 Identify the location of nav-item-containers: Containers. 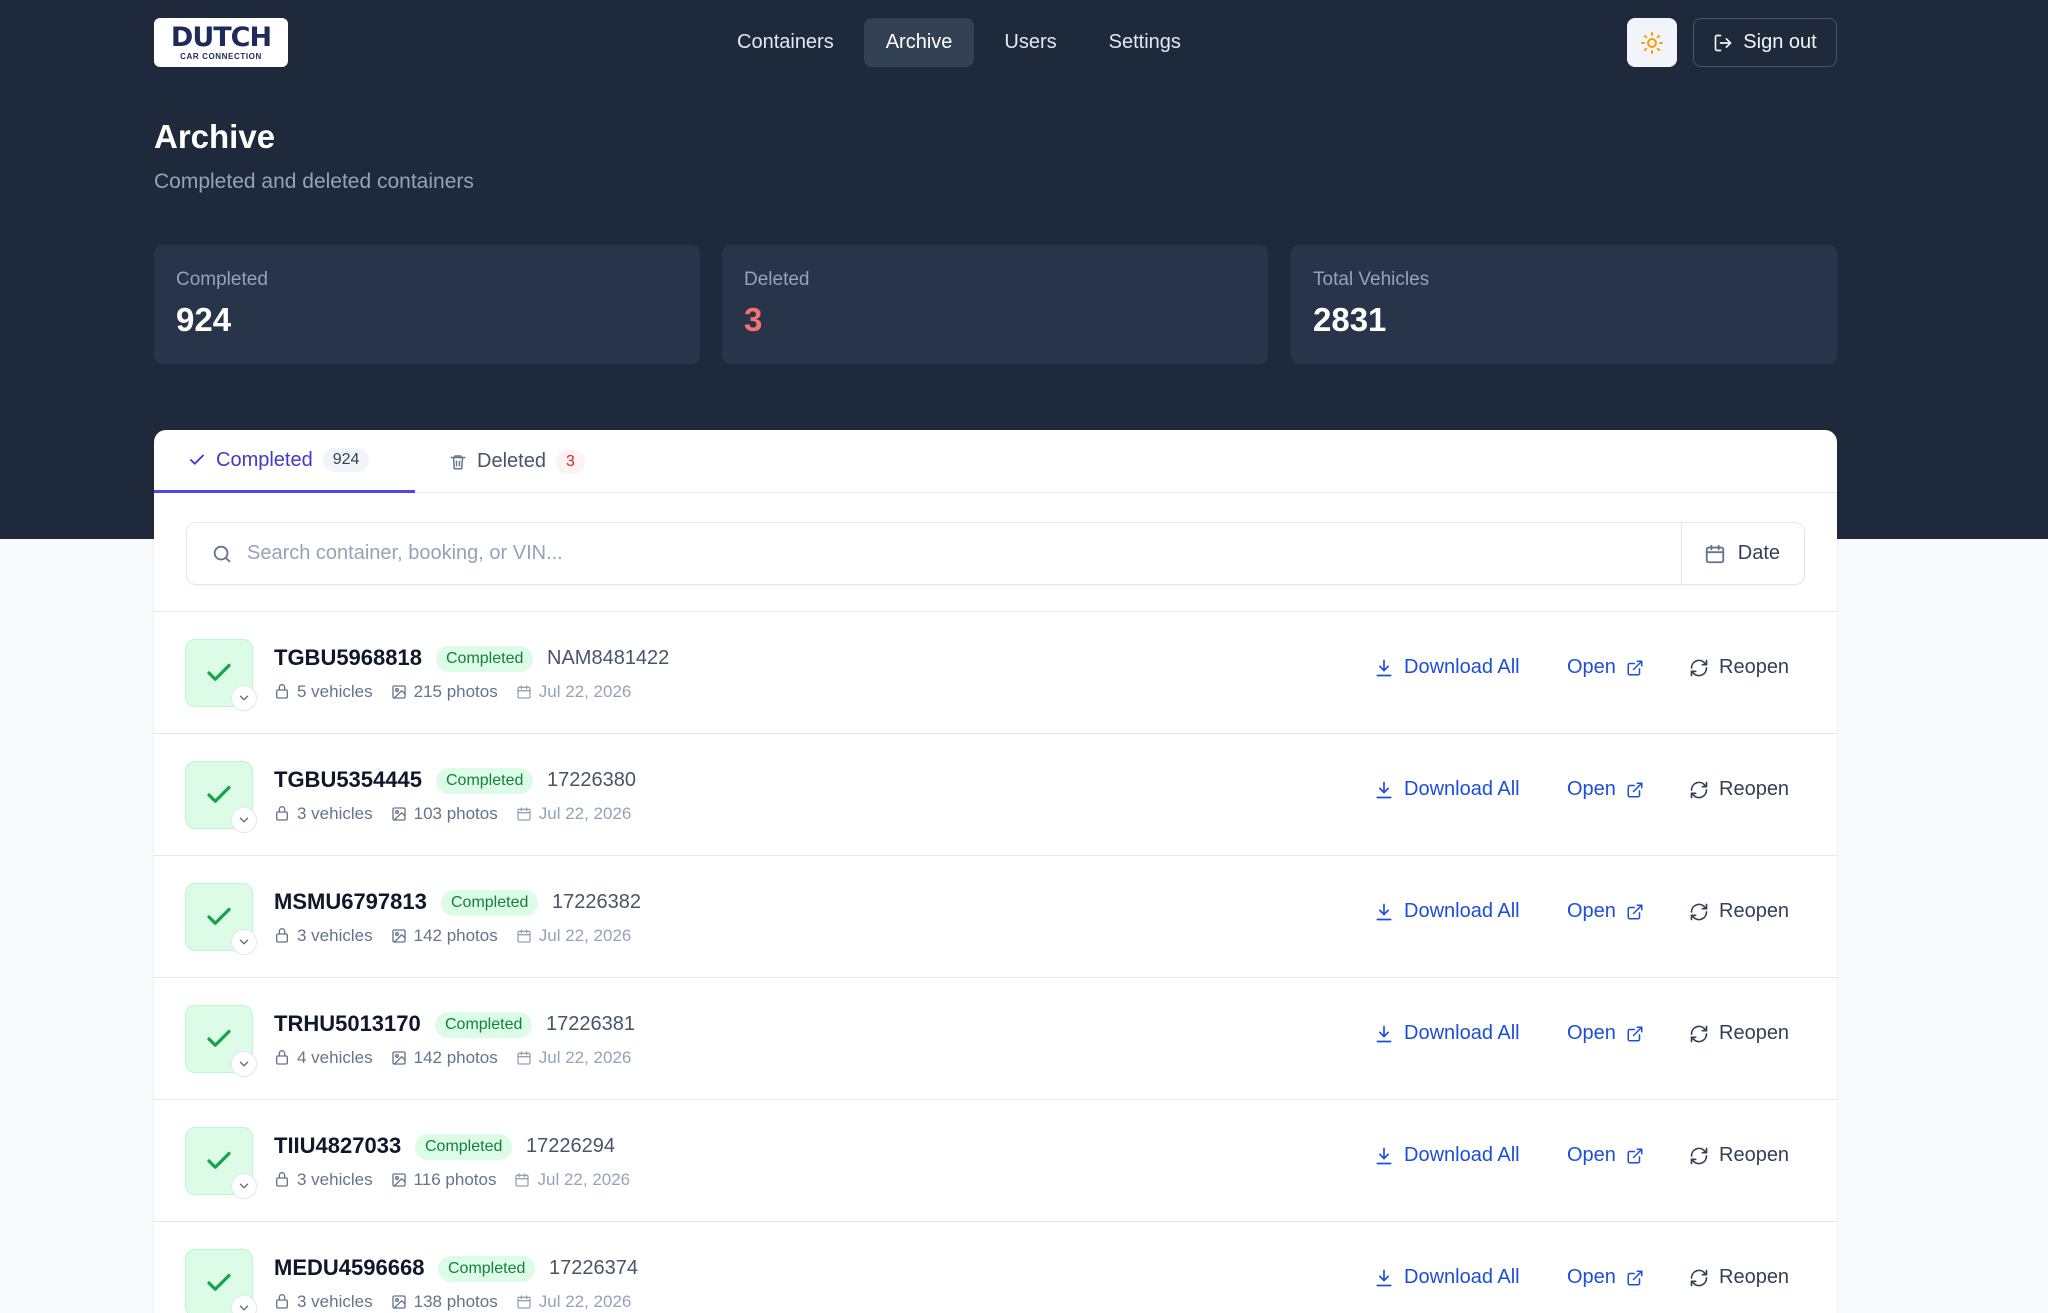
(785, 42).